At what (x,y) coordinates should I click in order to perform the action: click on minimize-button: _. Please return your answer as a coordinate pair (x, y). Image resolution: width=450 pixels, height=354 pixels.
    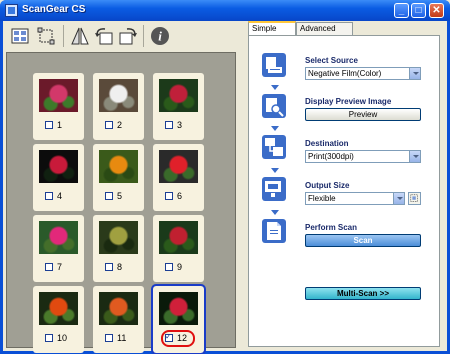
    Looking at the image, I should click on (401, 10).